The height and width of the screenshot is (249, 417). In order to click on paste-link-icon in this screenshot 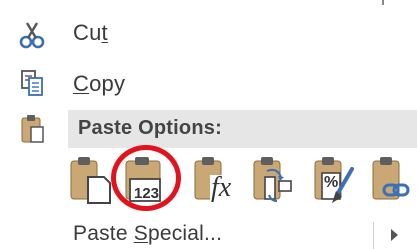, I will do `click(391, 178)`.